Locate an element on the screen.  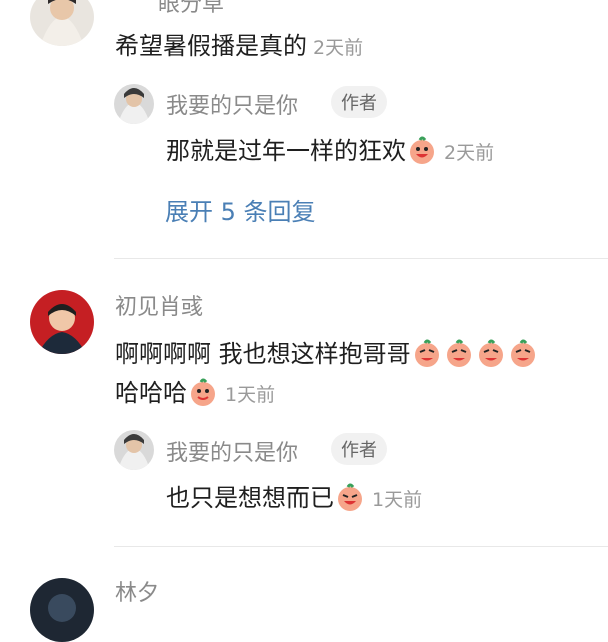
reply-text-content: 那就是过年一样的狂欢 is located at coordinates (286, 151).